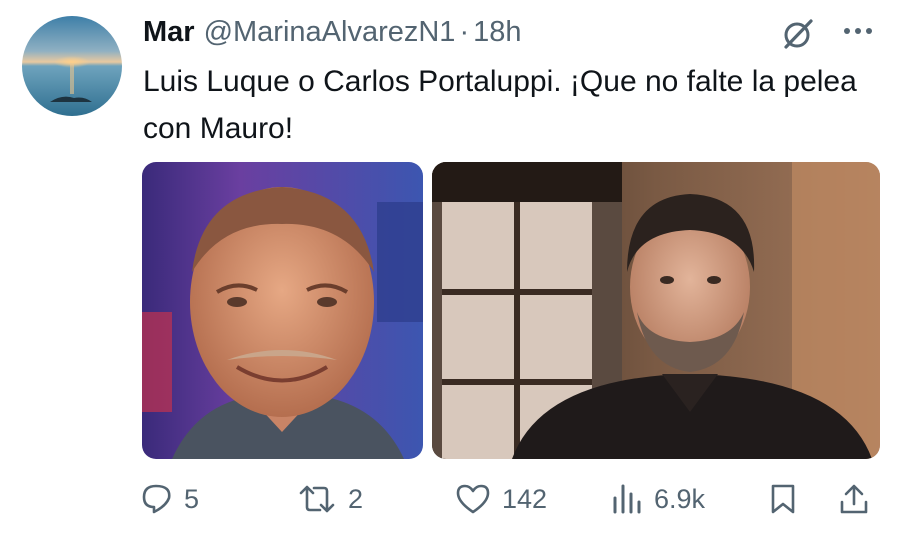  I want to click on bookmark-icon, so click(783, 499).